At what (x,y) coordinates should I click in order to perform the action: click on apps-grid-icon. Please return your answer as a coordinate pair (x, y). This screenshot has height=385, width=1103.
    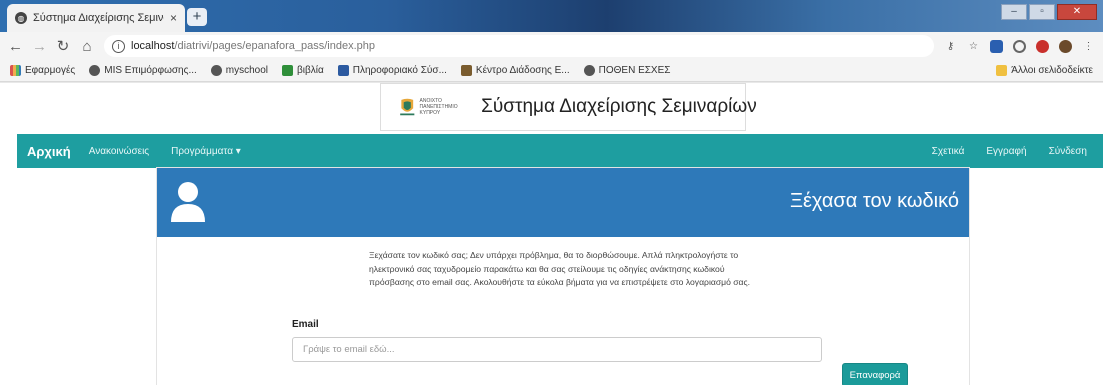
    Looking at the image, I should click on (15, 70).